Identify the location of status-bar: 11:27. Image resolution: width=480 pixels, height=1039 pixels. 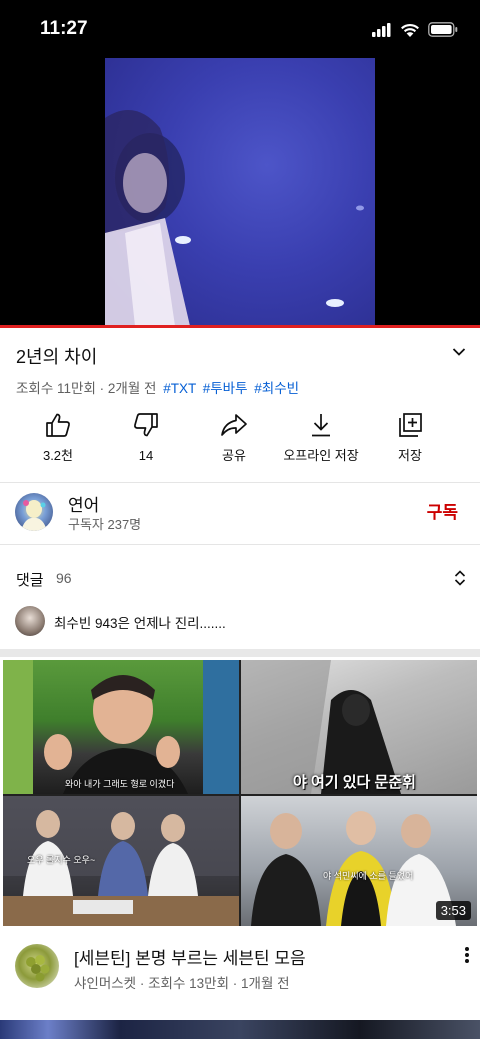
(240, 29).